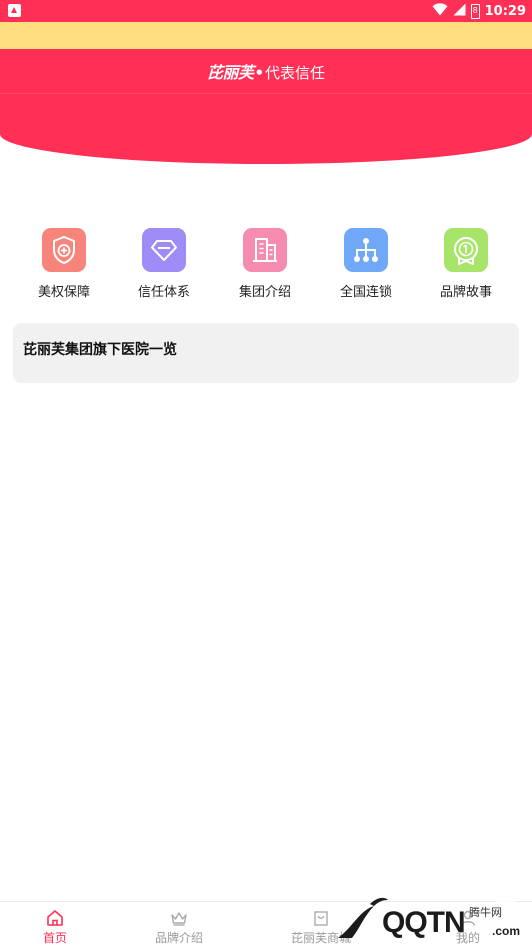 This screenshot has height=946, width=532. What do you see at coordinates (506, 931) in the screenshot?
I see `watermark-domain: .com` at bounding box center [506, 931].